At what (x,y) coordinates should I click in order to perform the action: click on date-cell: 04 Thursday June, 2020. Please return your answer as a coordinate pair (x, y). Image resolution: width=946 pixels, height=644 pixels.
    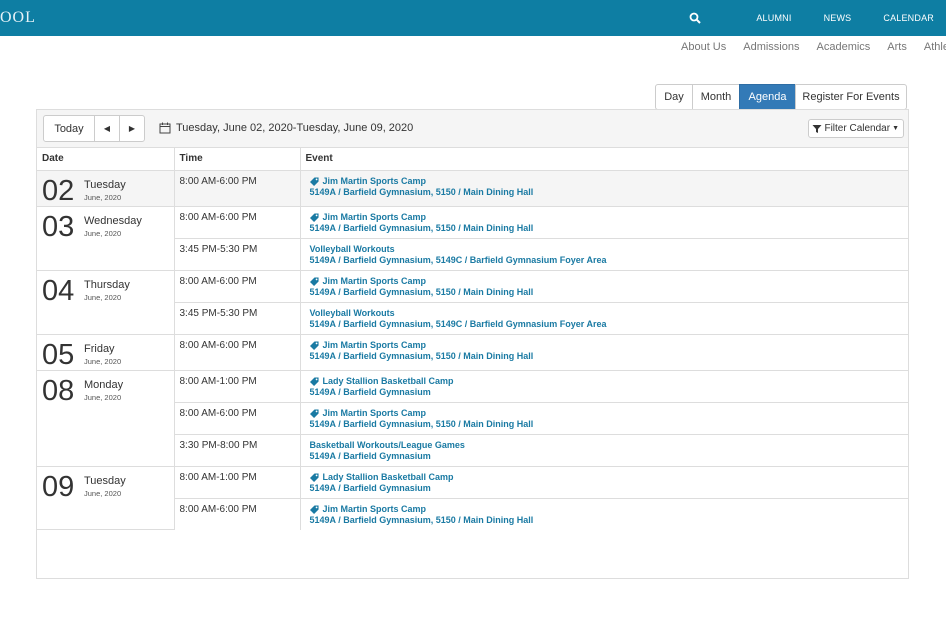
    Looking at the image, I should click on (106, 302).